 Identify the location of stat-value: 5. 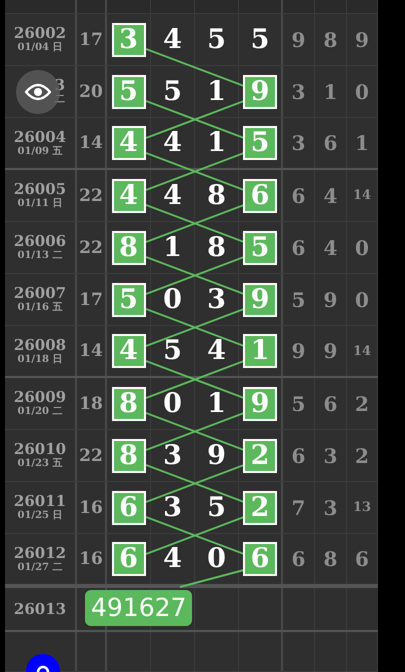
(299, 300).